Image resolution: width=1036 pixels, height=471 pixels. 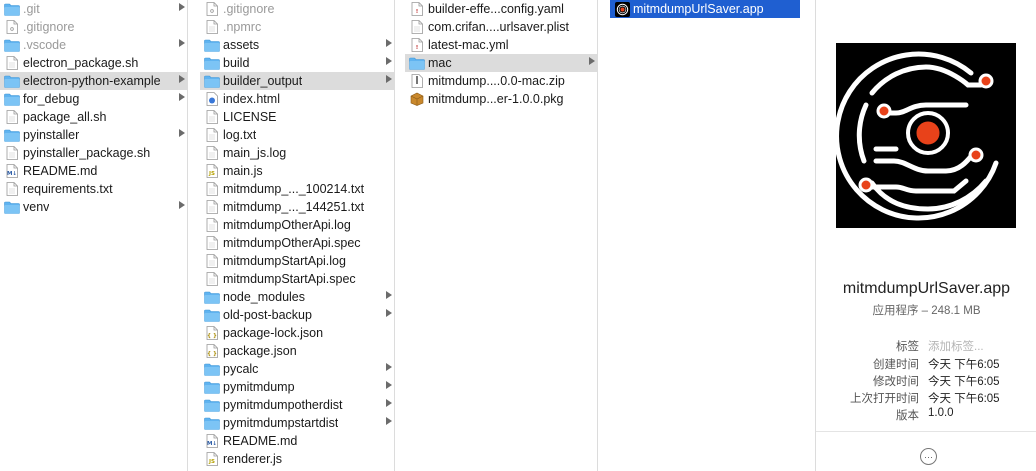 I want to click on file-row: com.crifan....urlsaver.plist, so click(x=501, y=27).